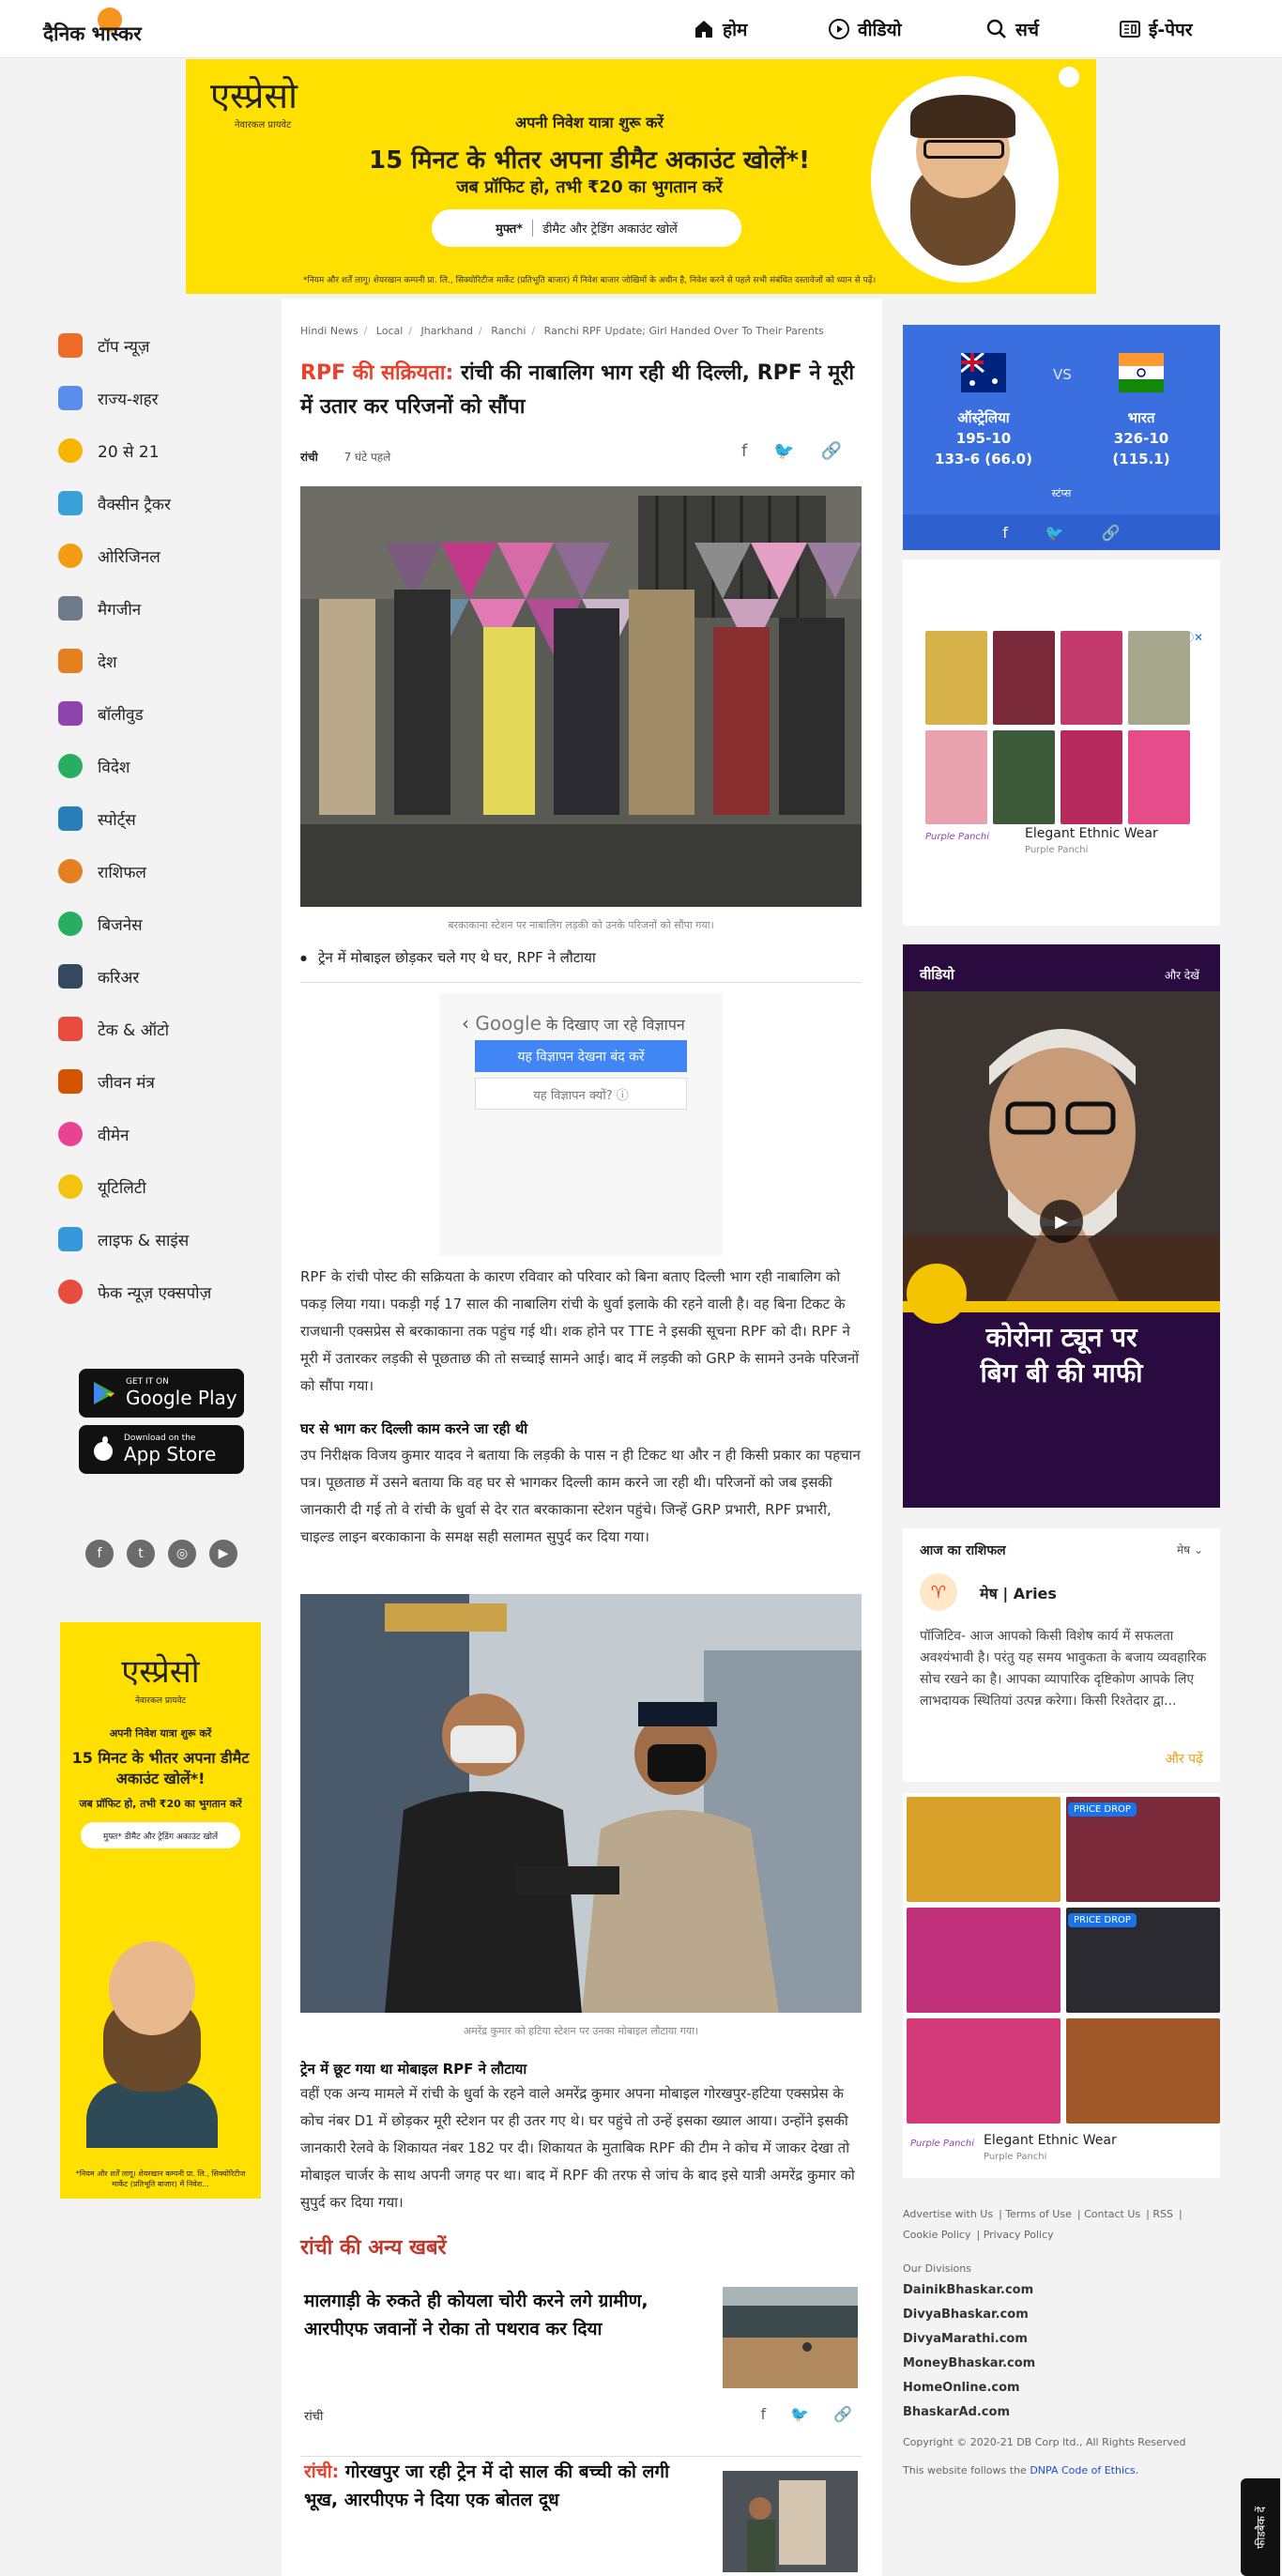  I want to click on division-link: HomeOnline.com, so click(1062, 2388).